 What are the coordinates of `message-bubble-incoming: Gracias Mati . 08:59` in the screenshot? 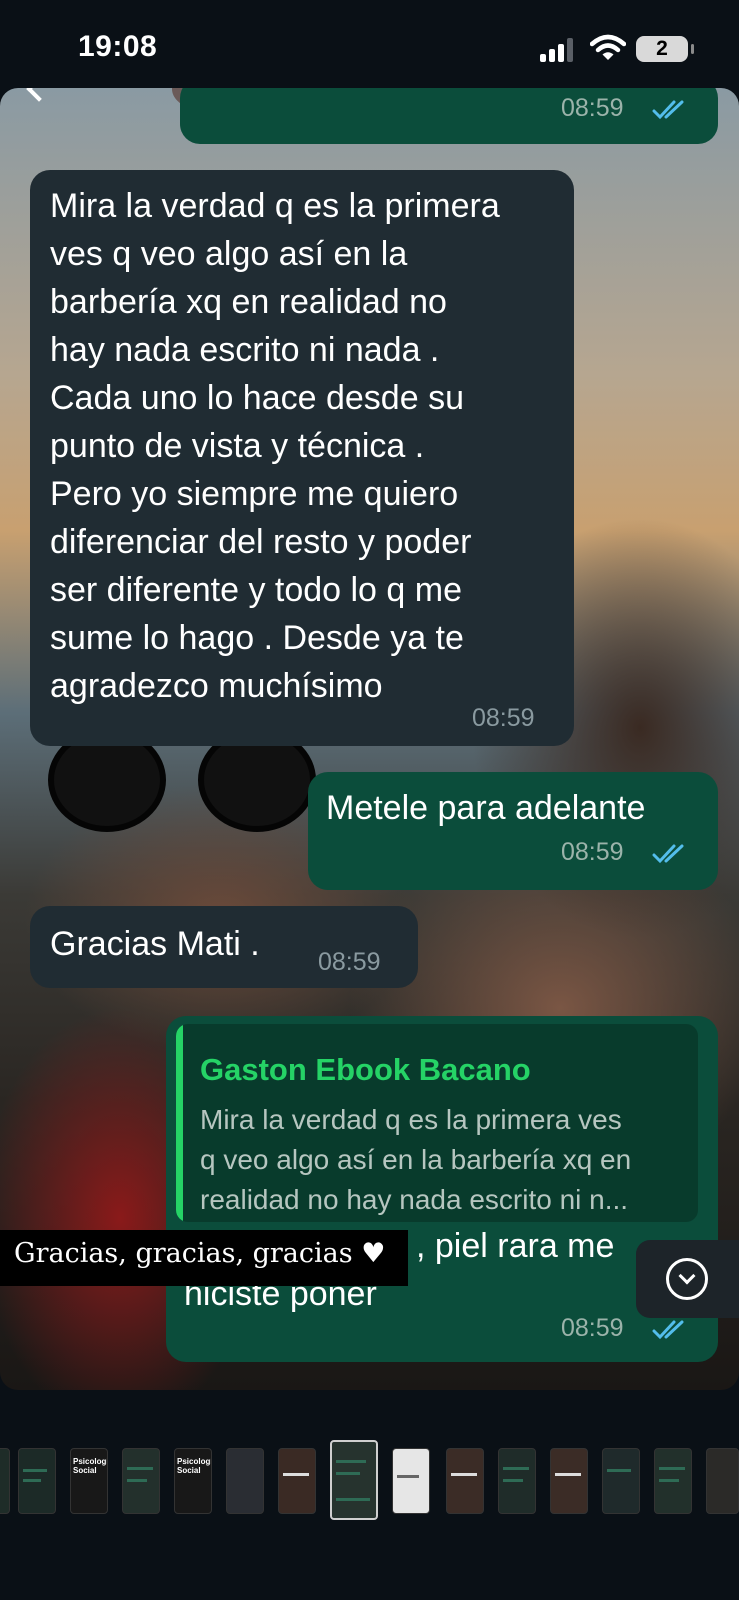 It's located at (224, 947).